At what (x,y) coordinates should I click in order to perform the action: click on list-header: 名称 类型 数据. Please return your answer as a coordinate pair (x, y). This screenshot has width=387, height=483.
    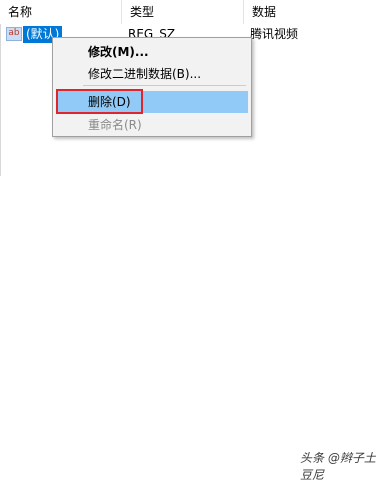
    Looking at the image, I should click on (193, 12).